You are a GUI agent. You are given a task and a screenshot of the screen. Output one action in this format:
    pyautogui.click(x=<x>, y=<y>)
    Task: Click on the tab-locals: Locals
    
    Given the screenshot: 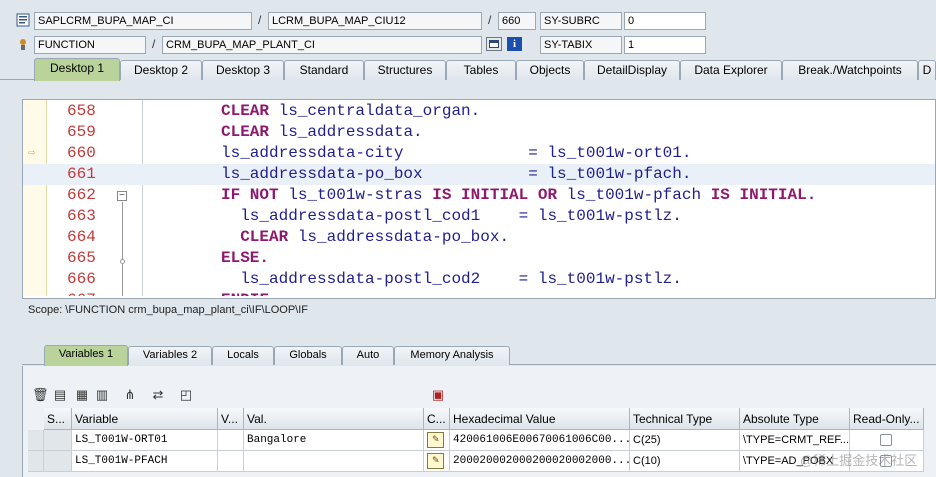 What is the action you would take?
    pyautogui.click(x=243, y=355)
    